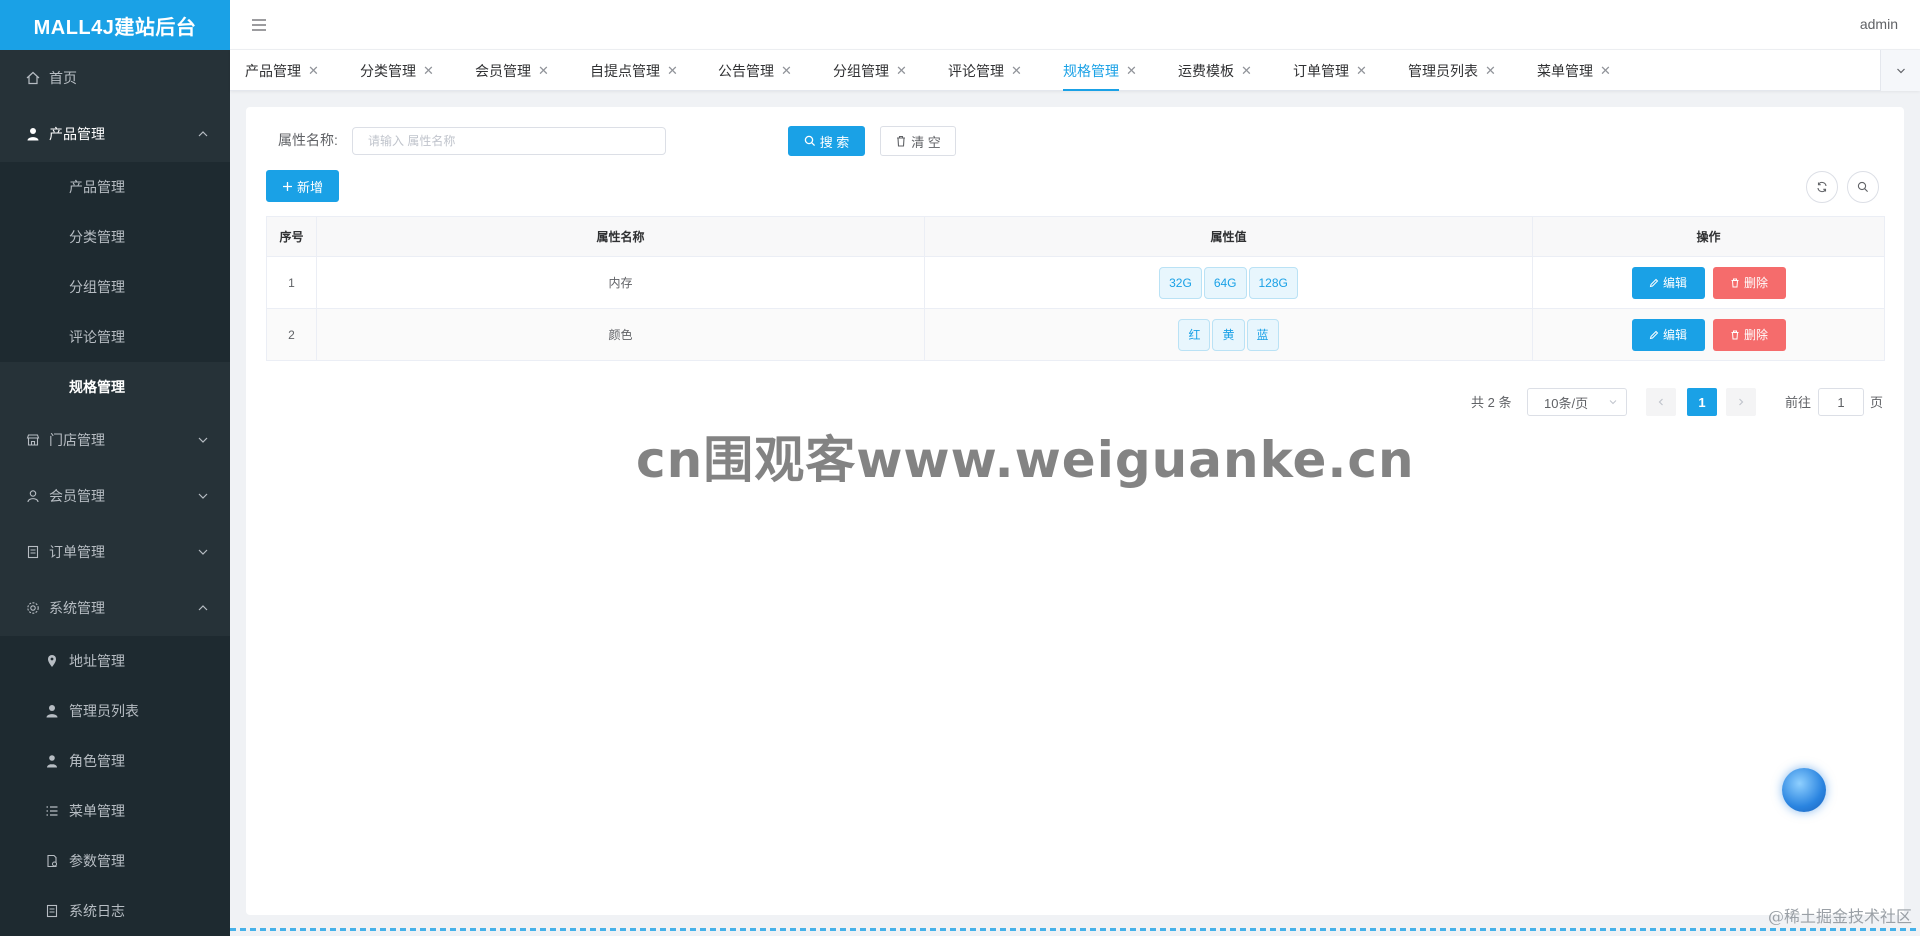  What do you see at coordinates (809, 141) in the screenshot?
I see `search-icon` at bounding box center [809, 141].